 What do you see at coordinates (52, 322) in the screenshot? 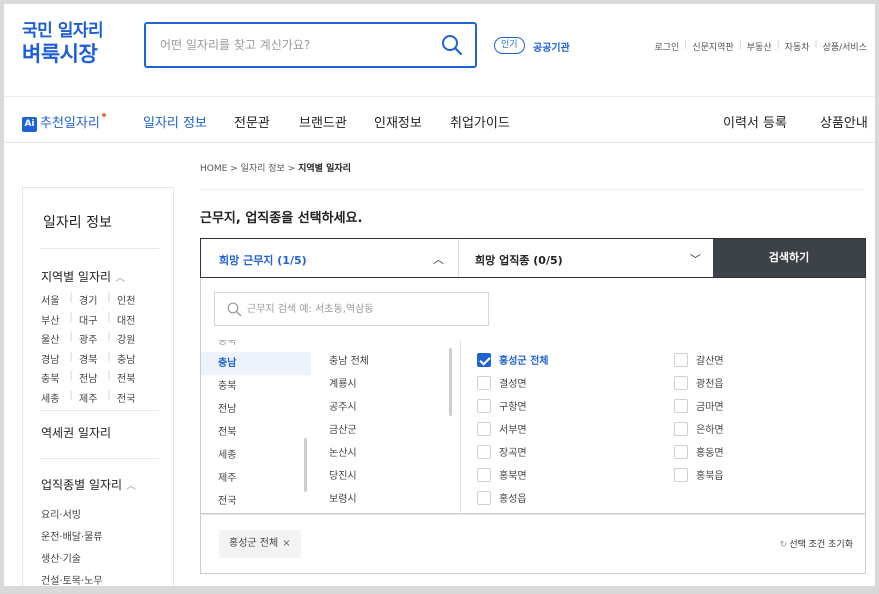
I see `region-link: 부산` at bounding box center [52, 322].